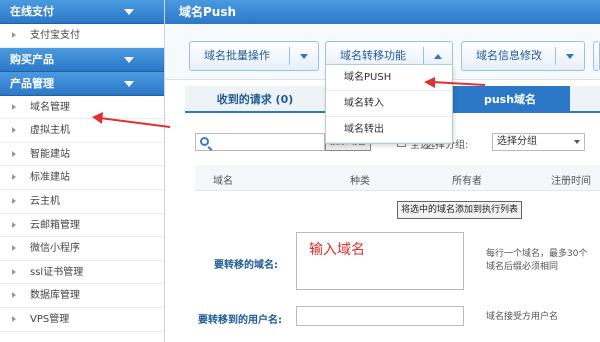 The width and height of the screenshot is (600, 342). I want to click on menu-item-transfer-out: 域名转出, so click(389, 130).